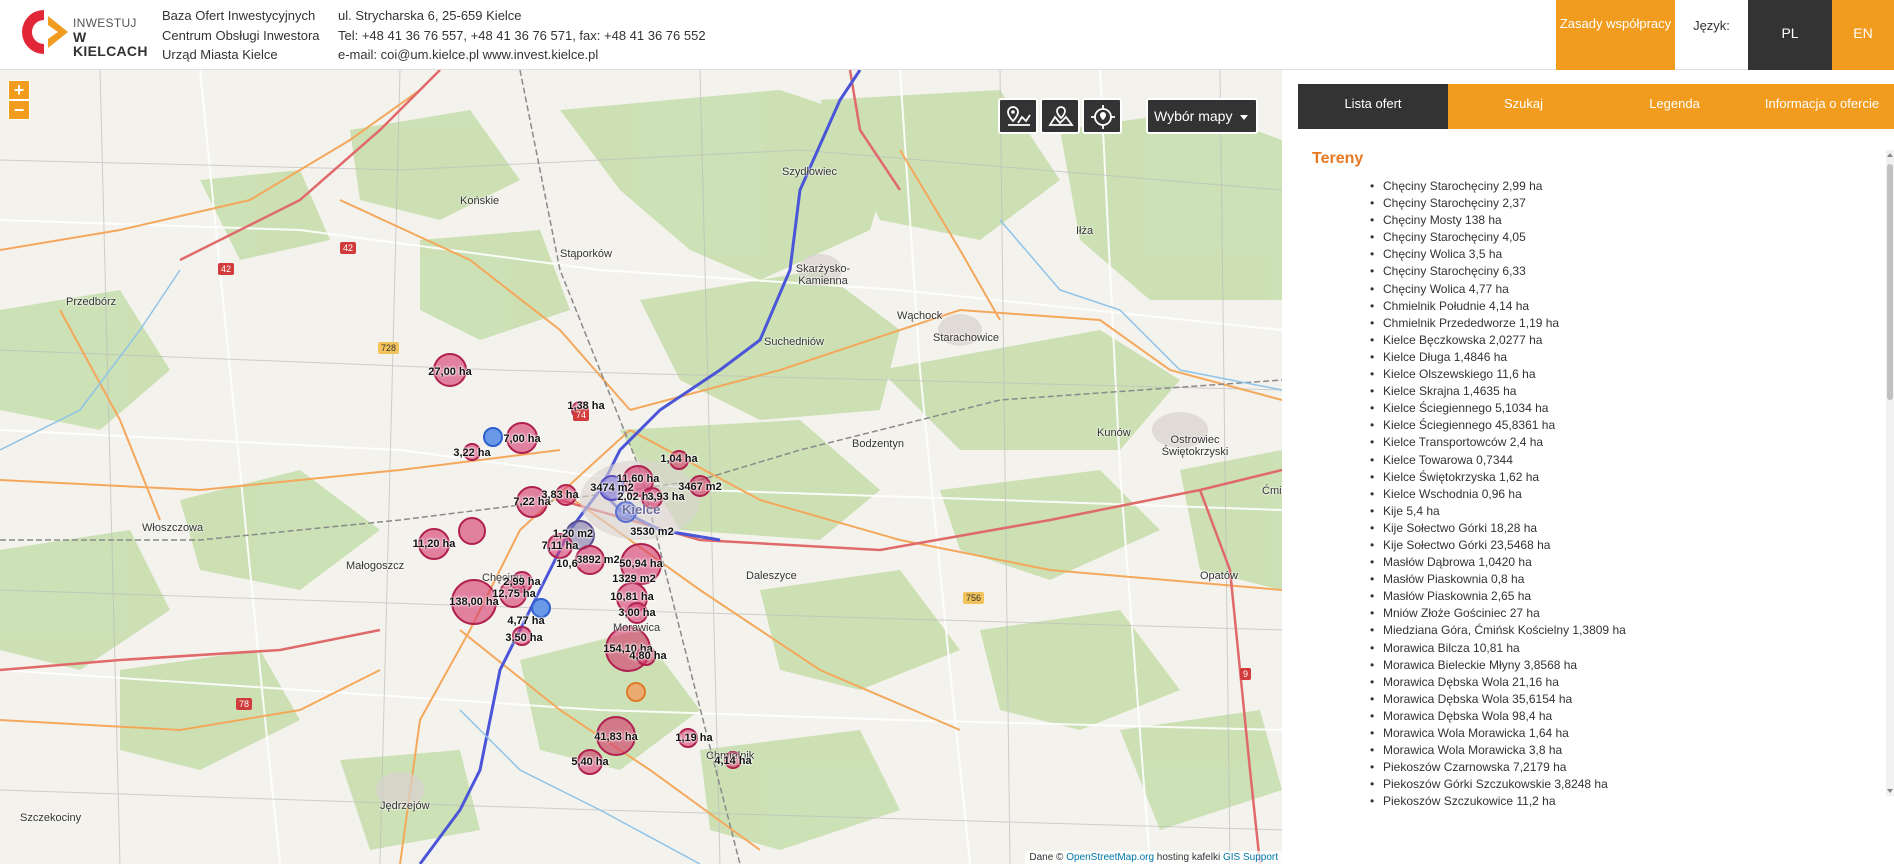 Image resolution: width=1894 pixels, height=864 pixels. What do you see at coordinates (1202, 116) in the screenshot?
I see `map-type-select: Wybór mapy` at bounding box center [1202, 116].